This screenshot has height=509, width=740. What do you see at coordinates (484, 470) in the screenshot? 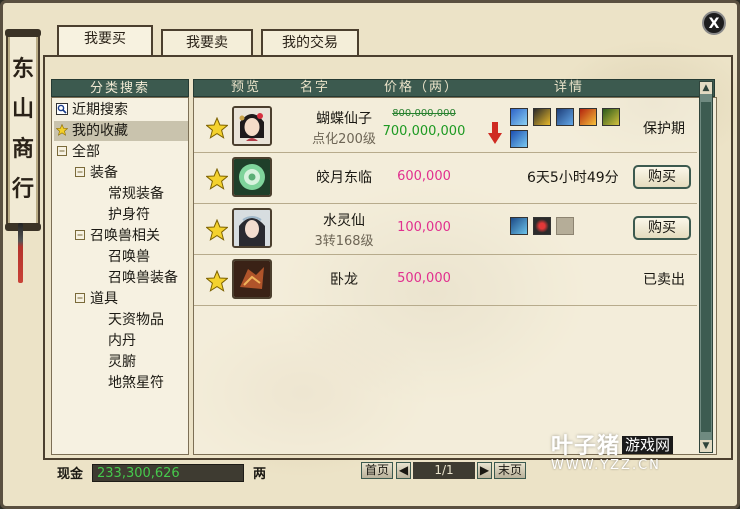
I see `next-page-icon: ▶` at bounding box center [484, 470].